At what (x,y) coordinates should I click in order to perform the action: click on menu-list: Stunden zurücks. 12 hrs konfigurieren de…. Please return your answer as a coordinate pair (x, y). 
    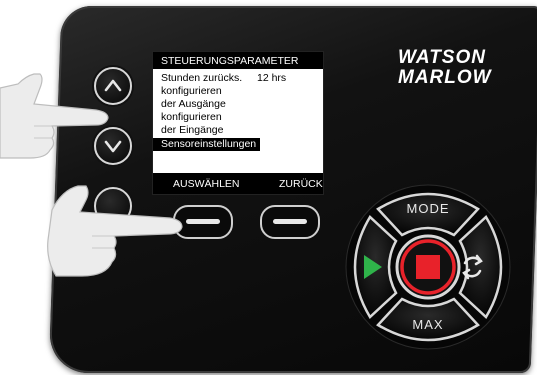
    Looking at the image, I should click on (238, 121).